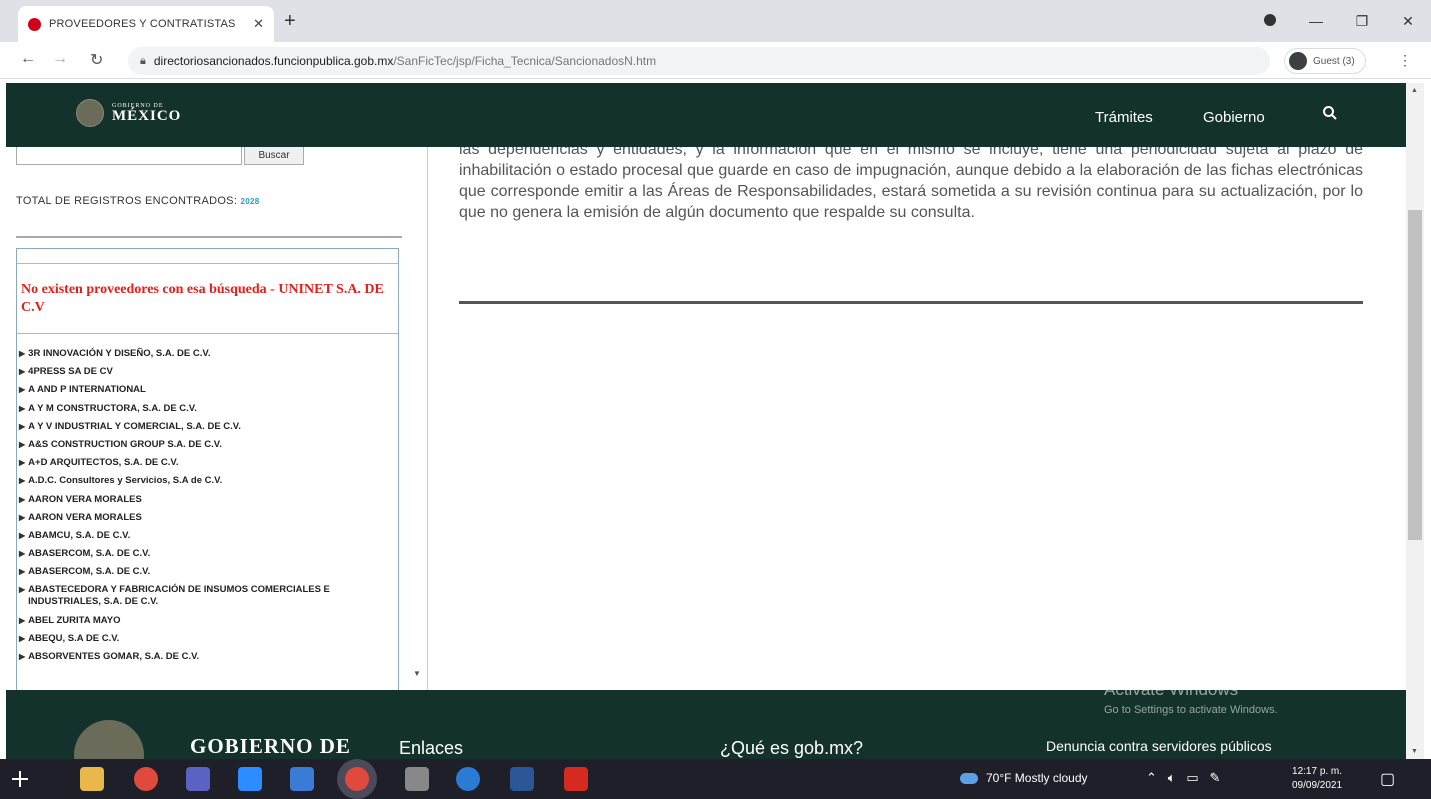  Describe the element at coordinates (1234, 117) in the screenshot. I see `nav-gobierno: Gobierno` at that location.